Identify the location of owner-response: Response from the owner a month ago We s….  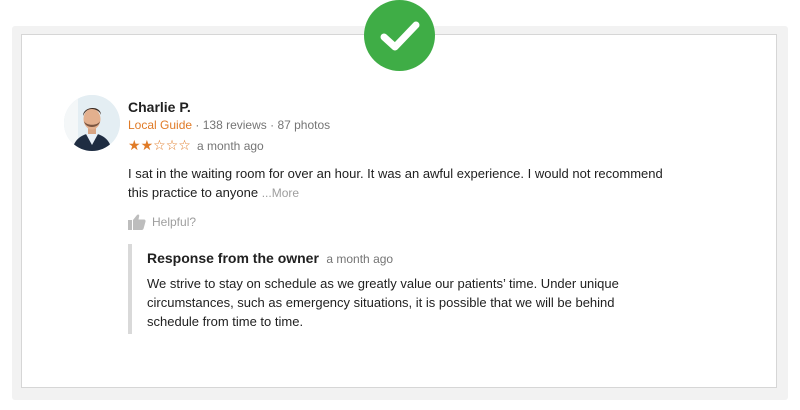
(388, 289).